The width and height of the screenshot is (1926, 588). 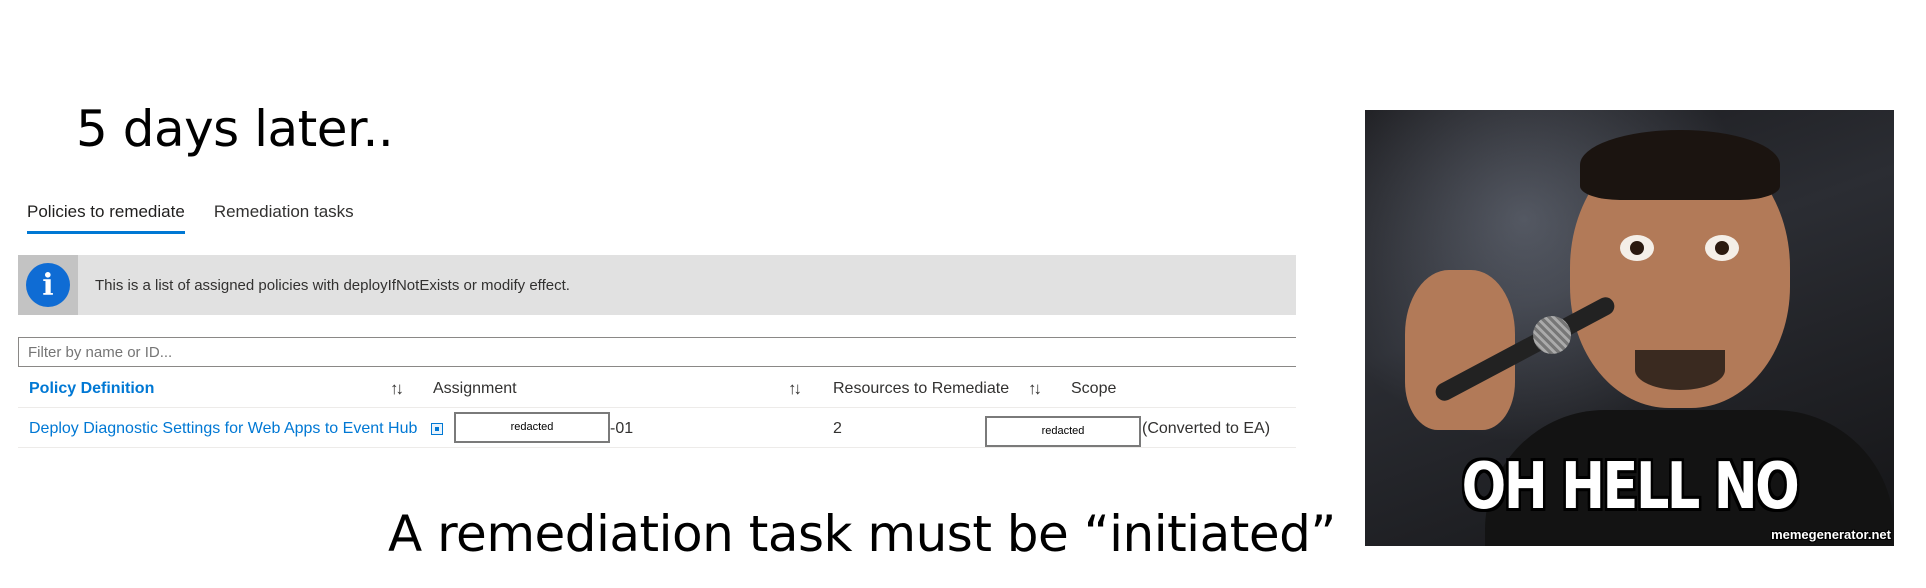 I want to click on slide-title: 5 days later.., so click(x=235, y=129).